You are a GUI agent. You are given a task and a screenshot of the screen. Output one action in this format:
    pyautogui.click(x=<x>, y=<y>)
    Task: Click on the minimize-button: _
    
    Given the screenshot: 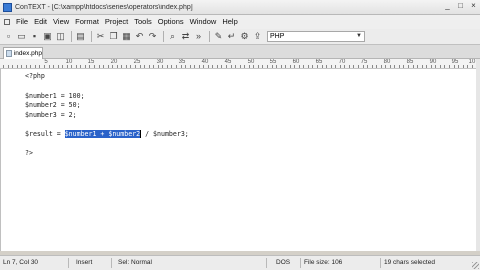 What is the action you would take?
    pyautogui.click(x=447, y=5)
    